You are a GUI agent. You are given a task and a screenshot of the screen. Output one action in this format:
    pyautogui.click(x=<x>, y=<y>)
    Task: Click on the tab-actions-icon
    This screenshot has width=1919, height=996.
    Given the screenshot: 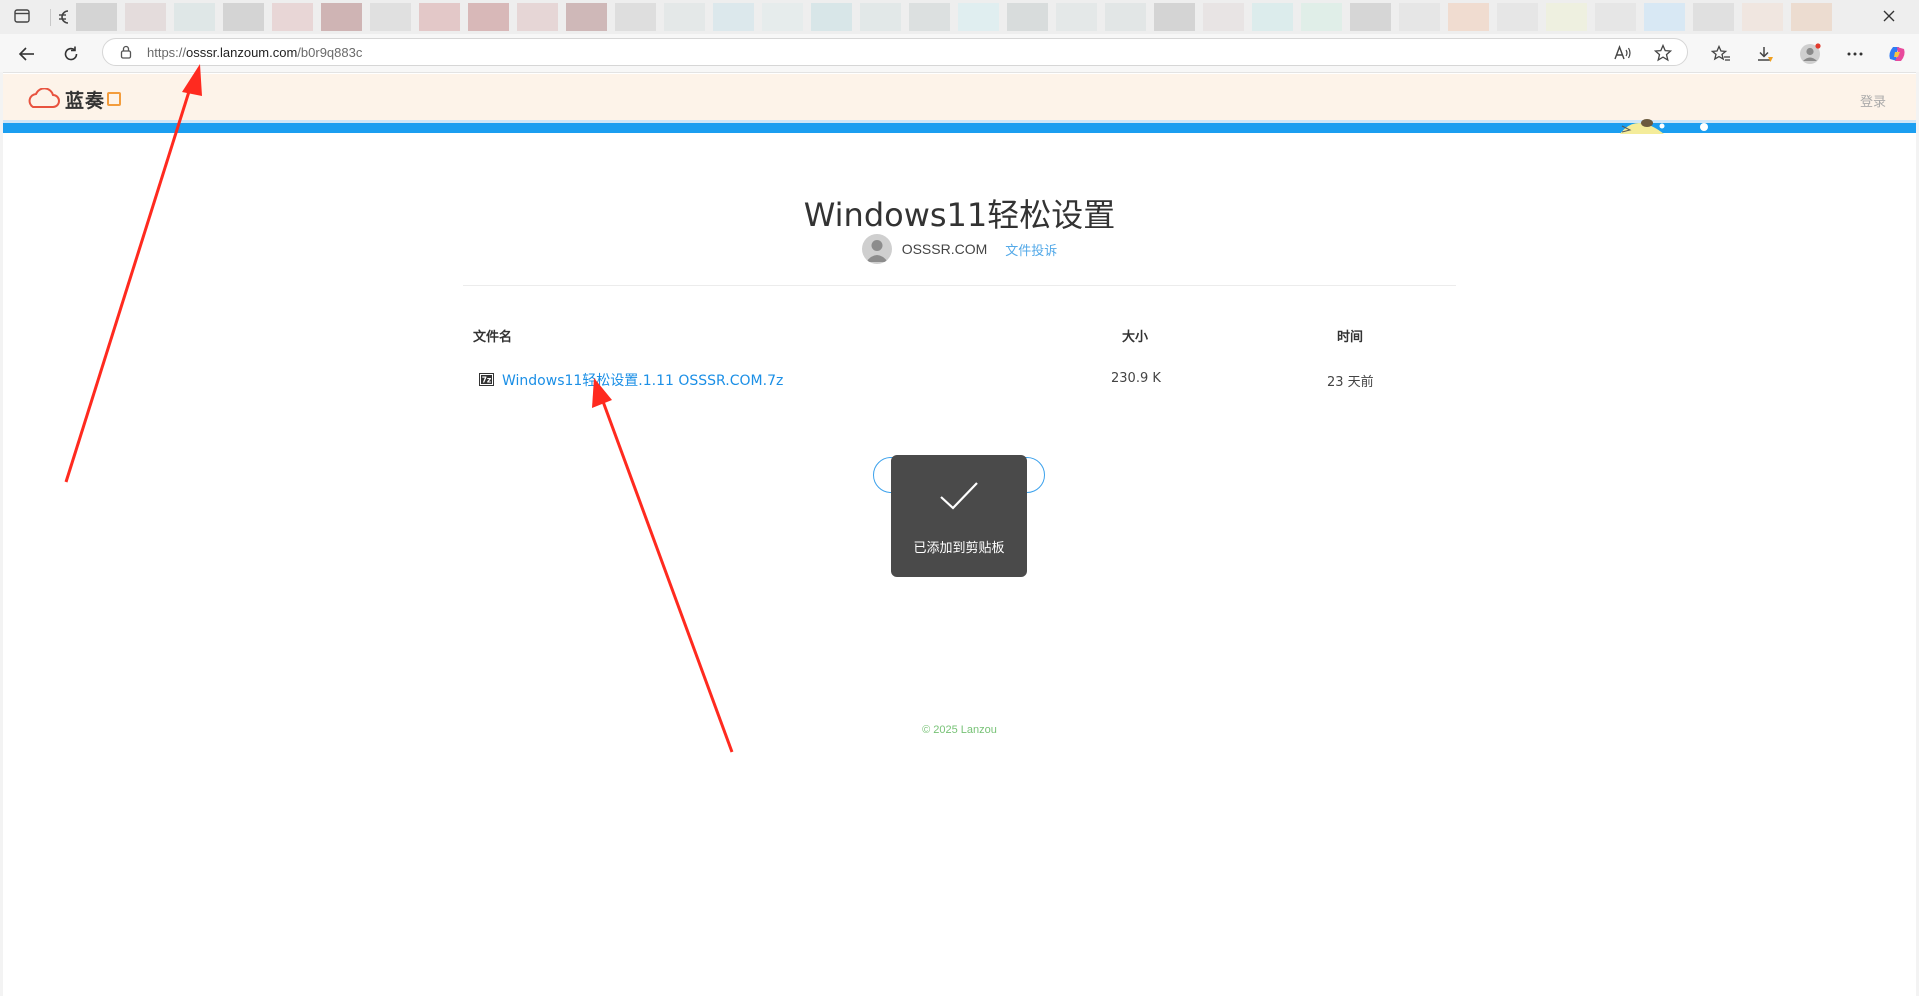 What is the action you would take?
    pyautogui.click(x=22, y=16)
    